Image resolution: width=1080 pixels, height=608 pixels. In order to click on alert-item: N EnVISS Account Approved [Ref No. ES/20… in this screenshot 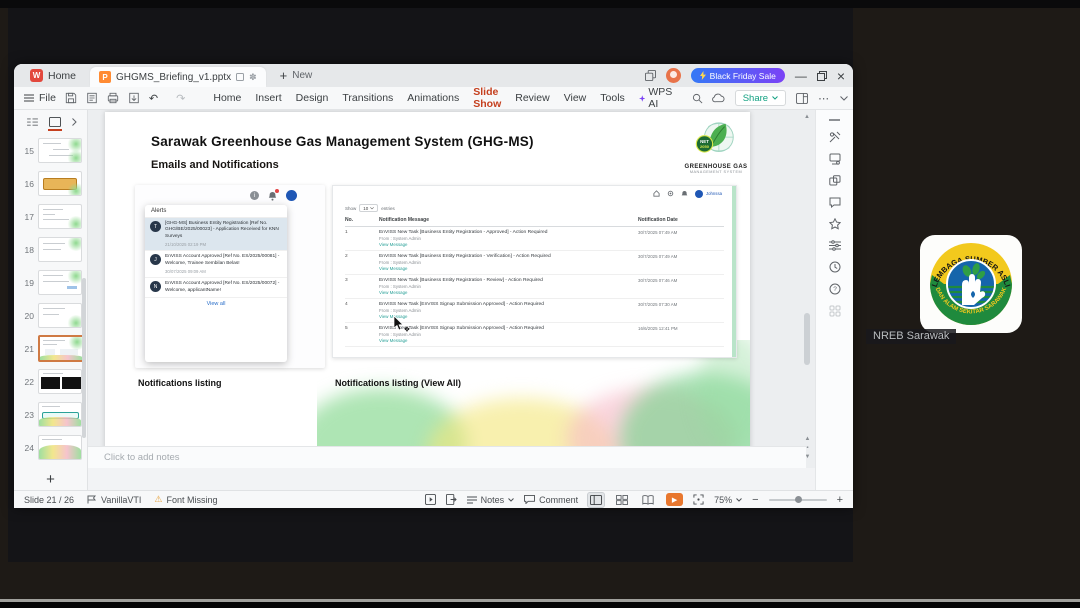, I will do `click(216, 288)`.